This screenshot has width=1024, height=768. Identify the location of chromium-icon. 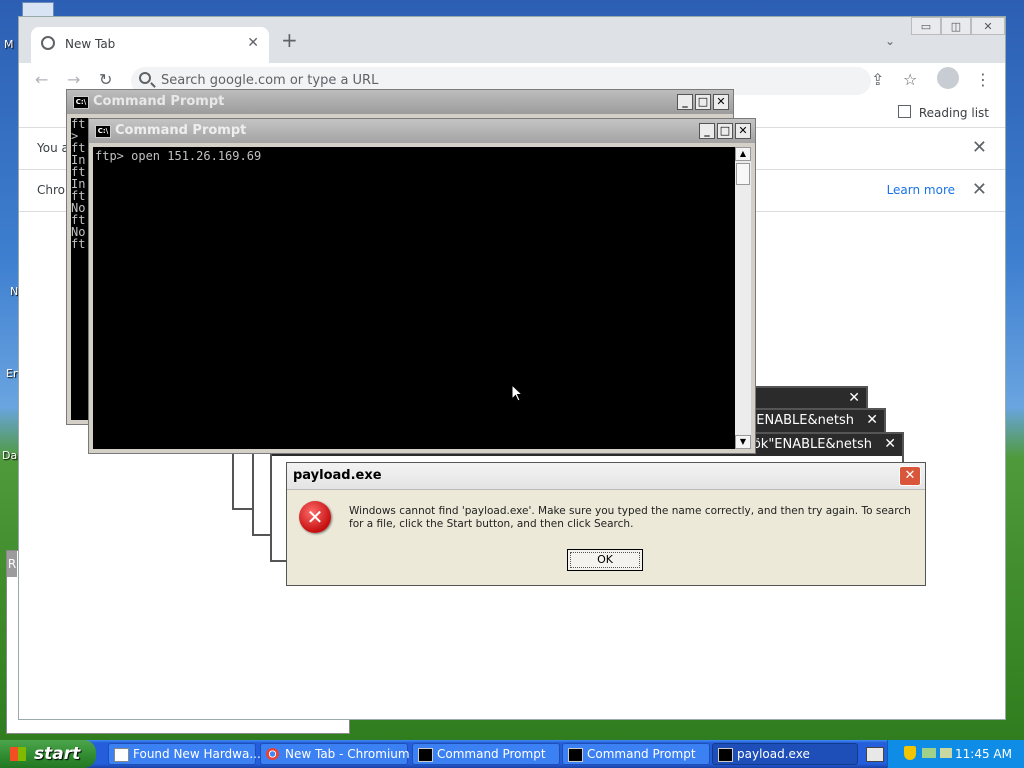
(272, 754).